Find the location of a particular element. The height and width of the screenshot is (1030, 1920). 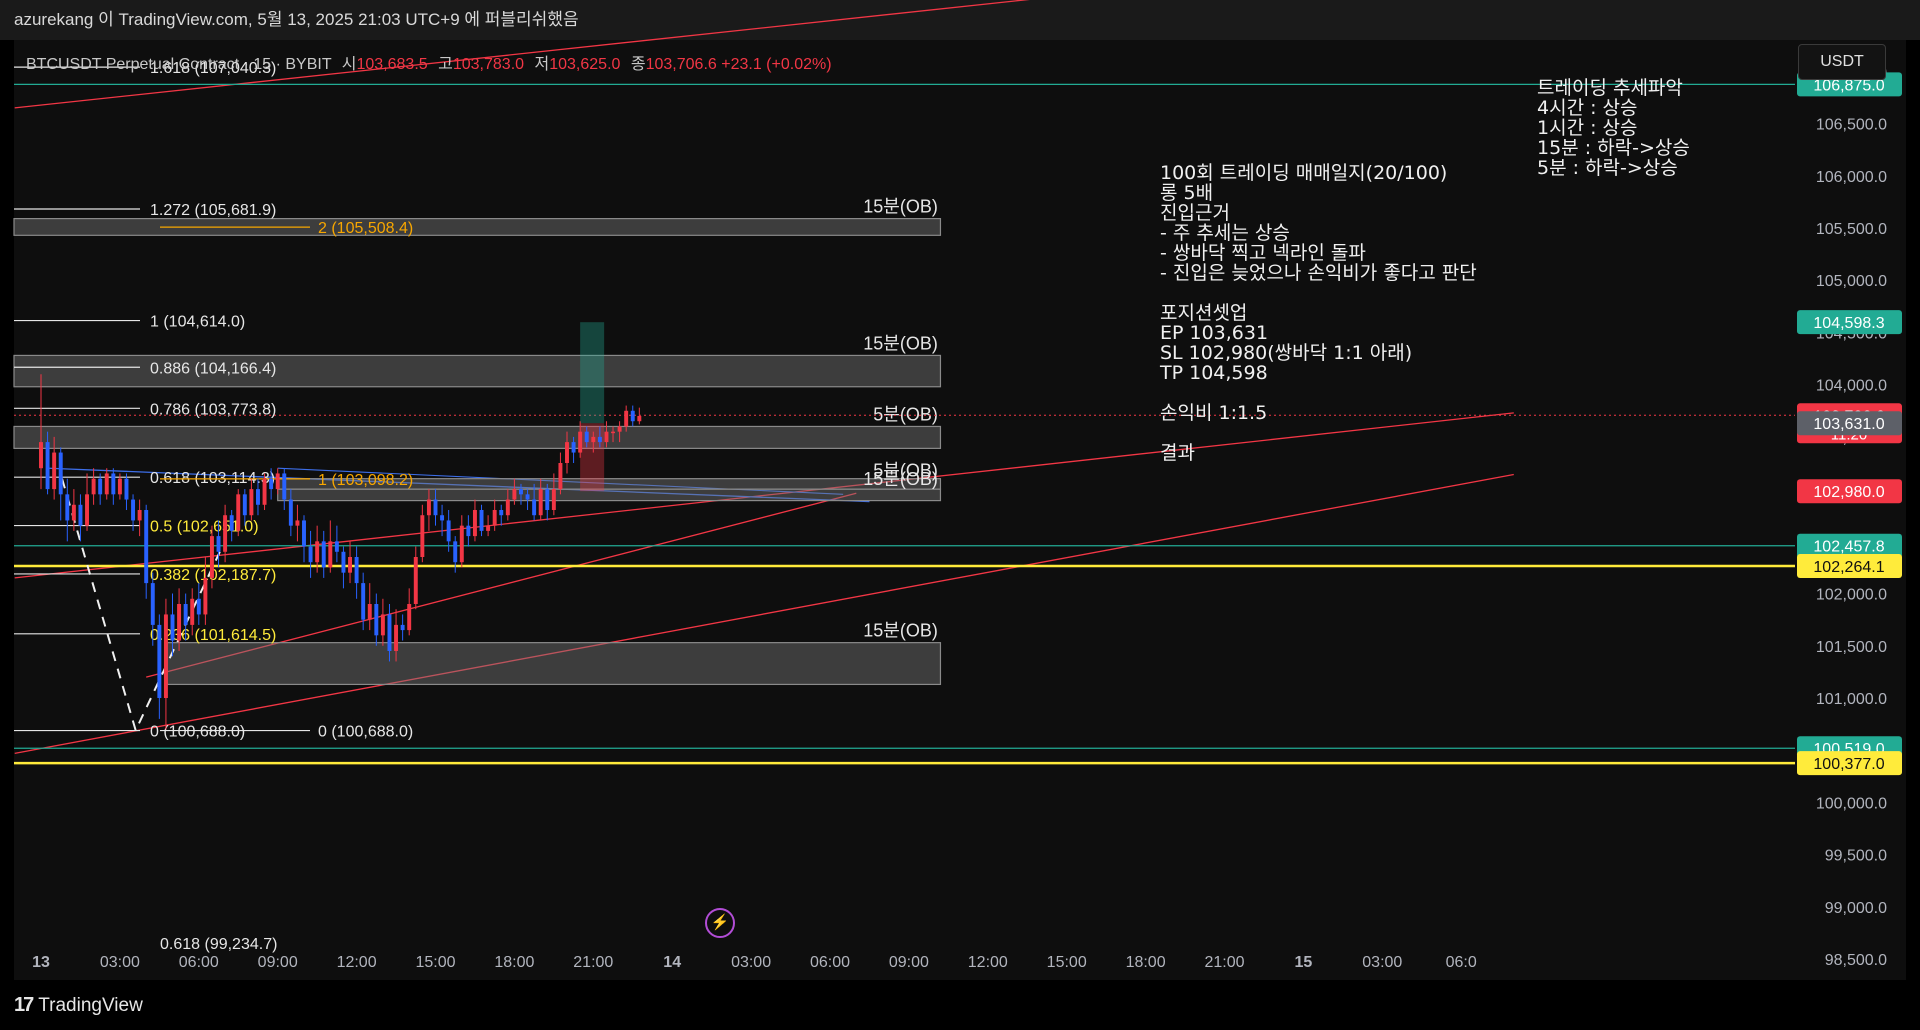

currency-button: USDT is located at coordinates (1842, 62).